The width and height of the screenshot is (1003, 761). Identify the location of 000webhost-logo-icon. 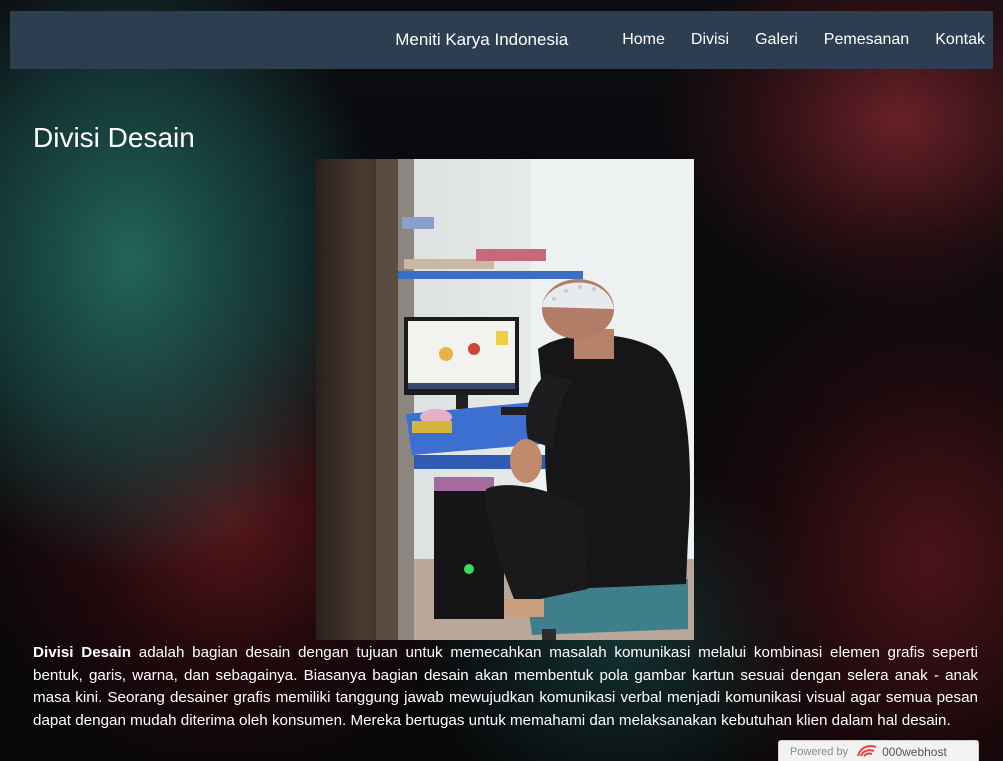
(867, 752).